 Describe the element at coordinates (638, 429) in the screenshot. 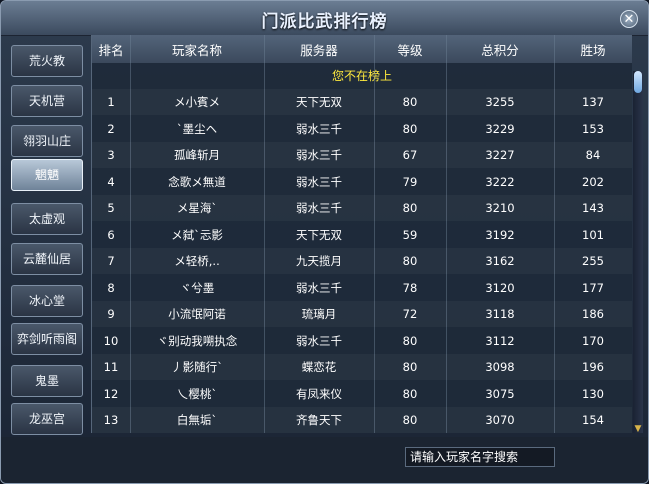

I see `scroll-down-arrow-icon: ▼` at that location.